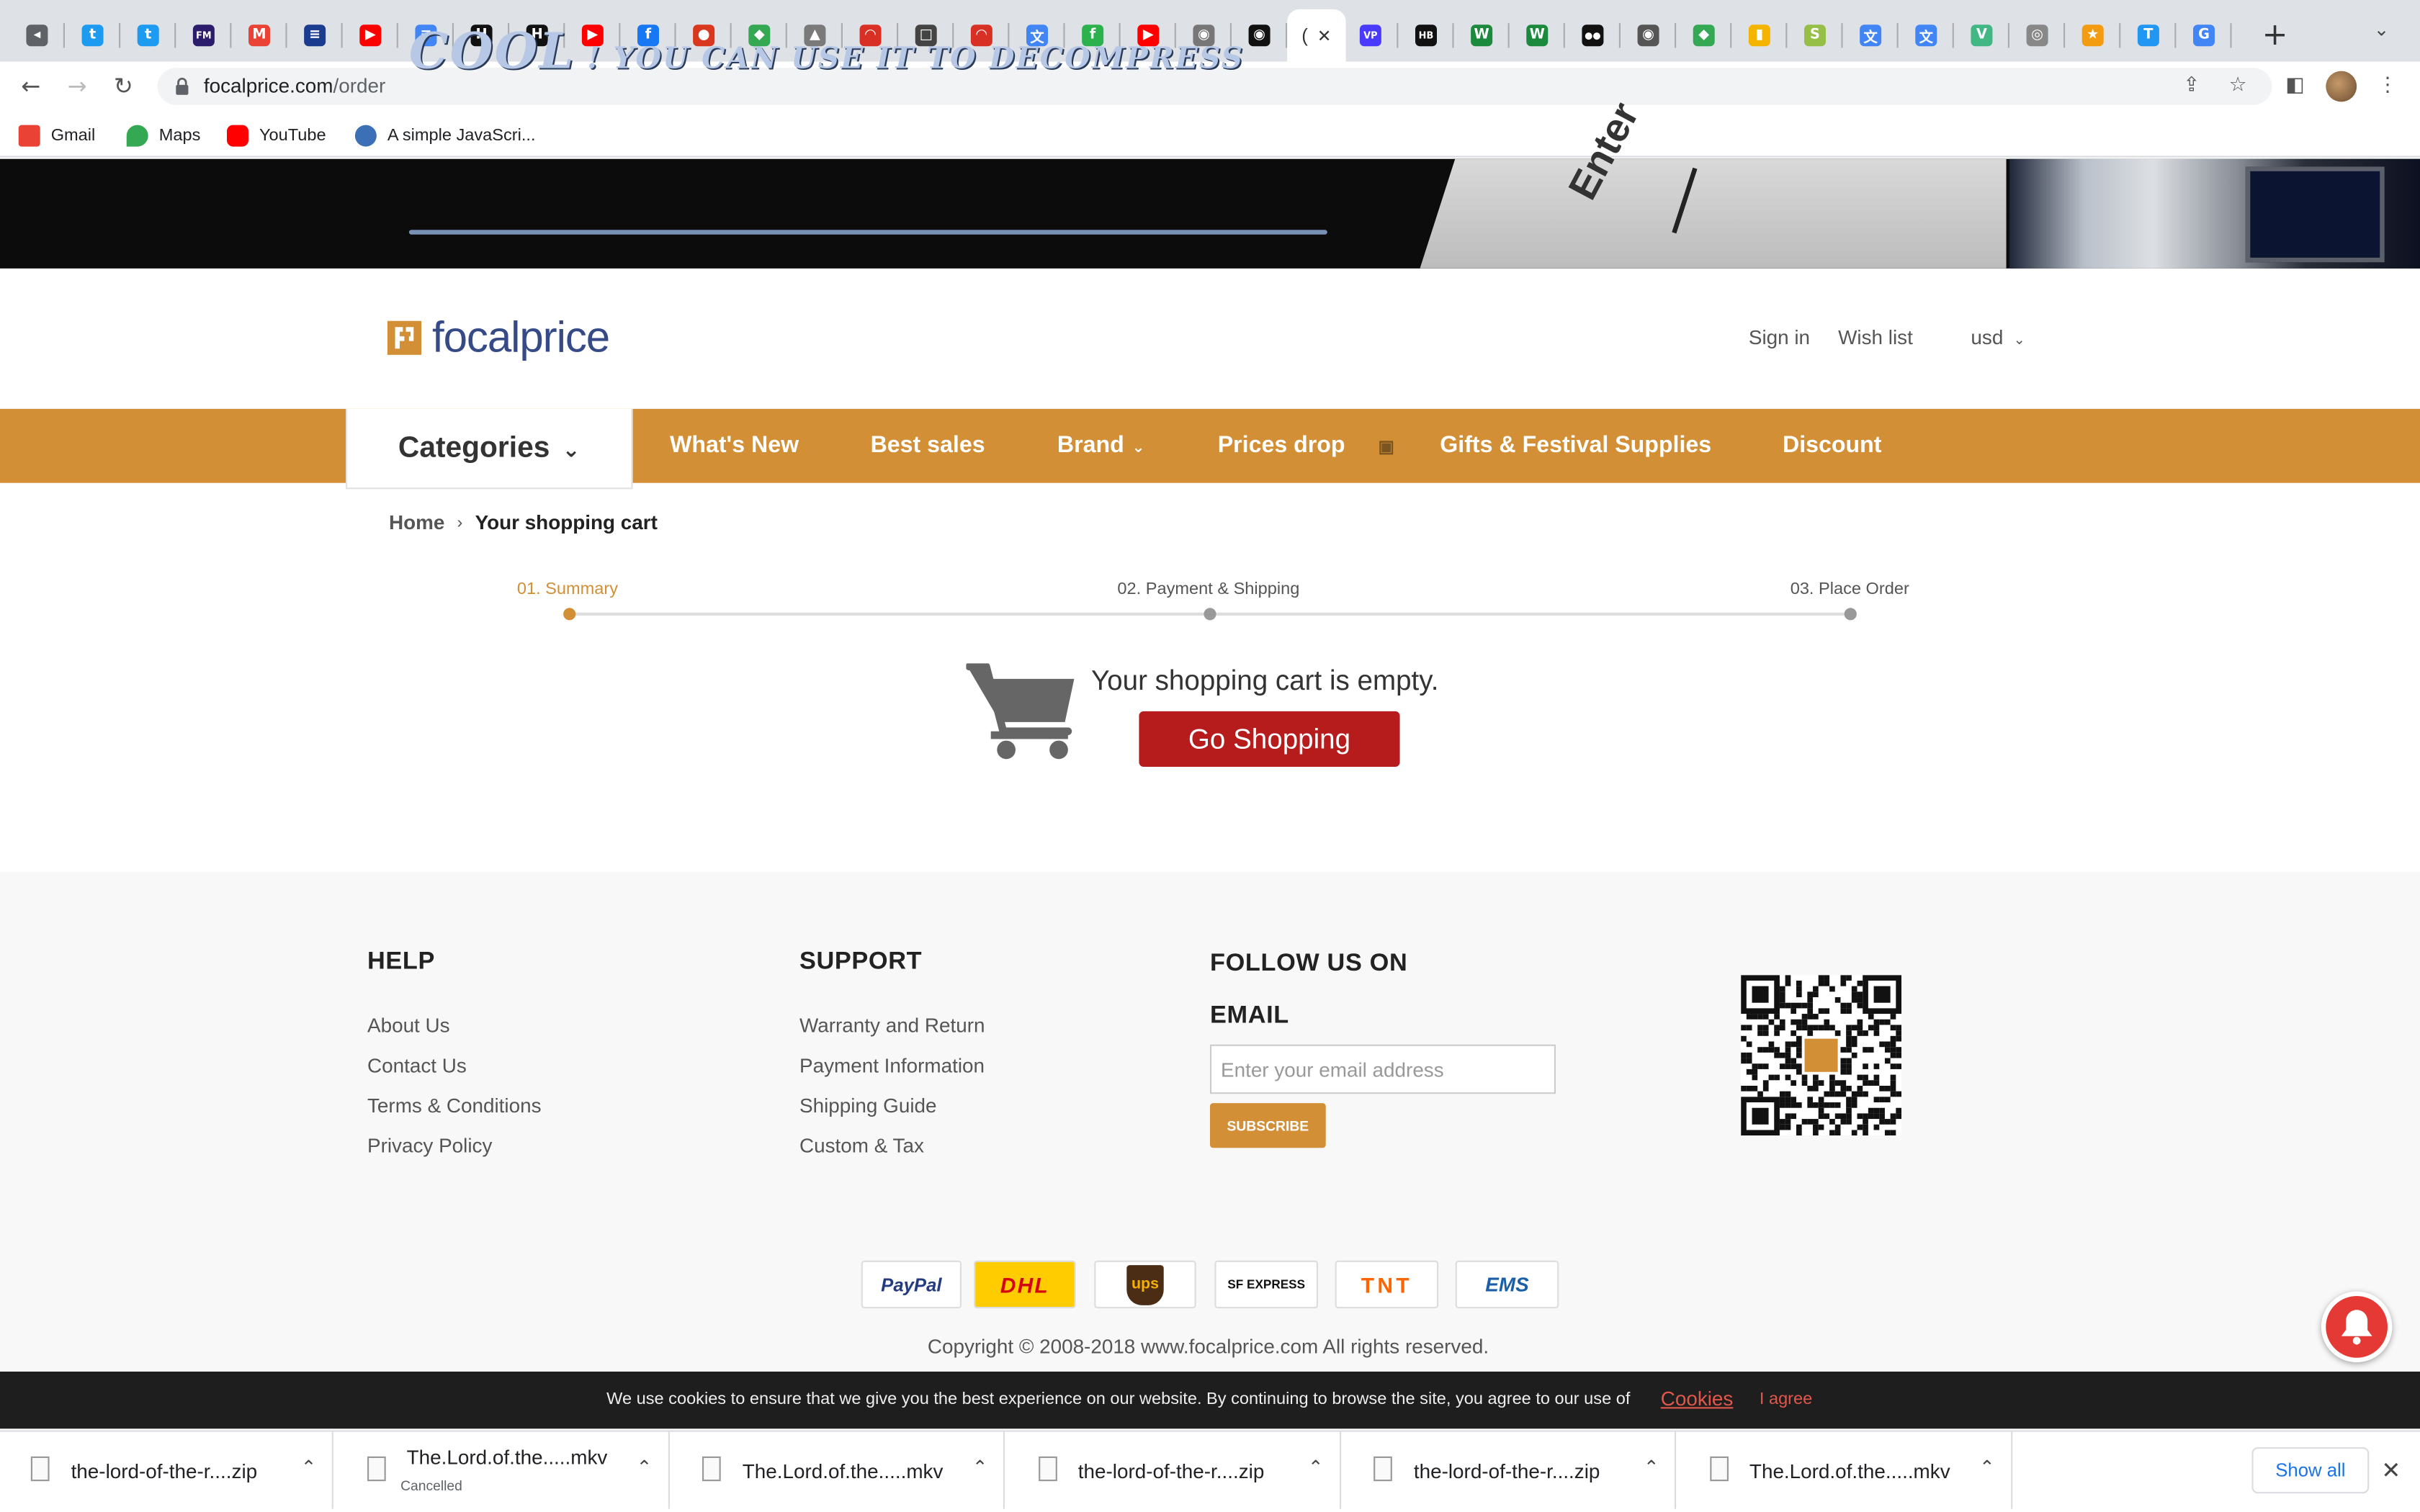 This screenshot has width=2420, height=1512. What do you see at coordinates (56, 135) in the screenshot?
I see `bookmark-gmail: Gmail` at bounding box center [56, 135].